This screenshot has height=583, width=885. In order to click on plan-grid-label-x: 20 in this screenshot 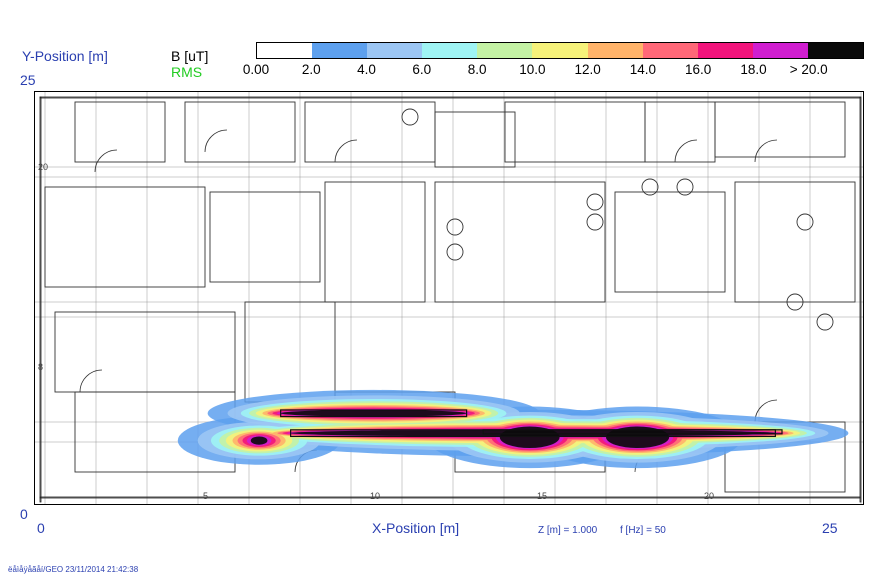, I will do `click(709, 496)`.